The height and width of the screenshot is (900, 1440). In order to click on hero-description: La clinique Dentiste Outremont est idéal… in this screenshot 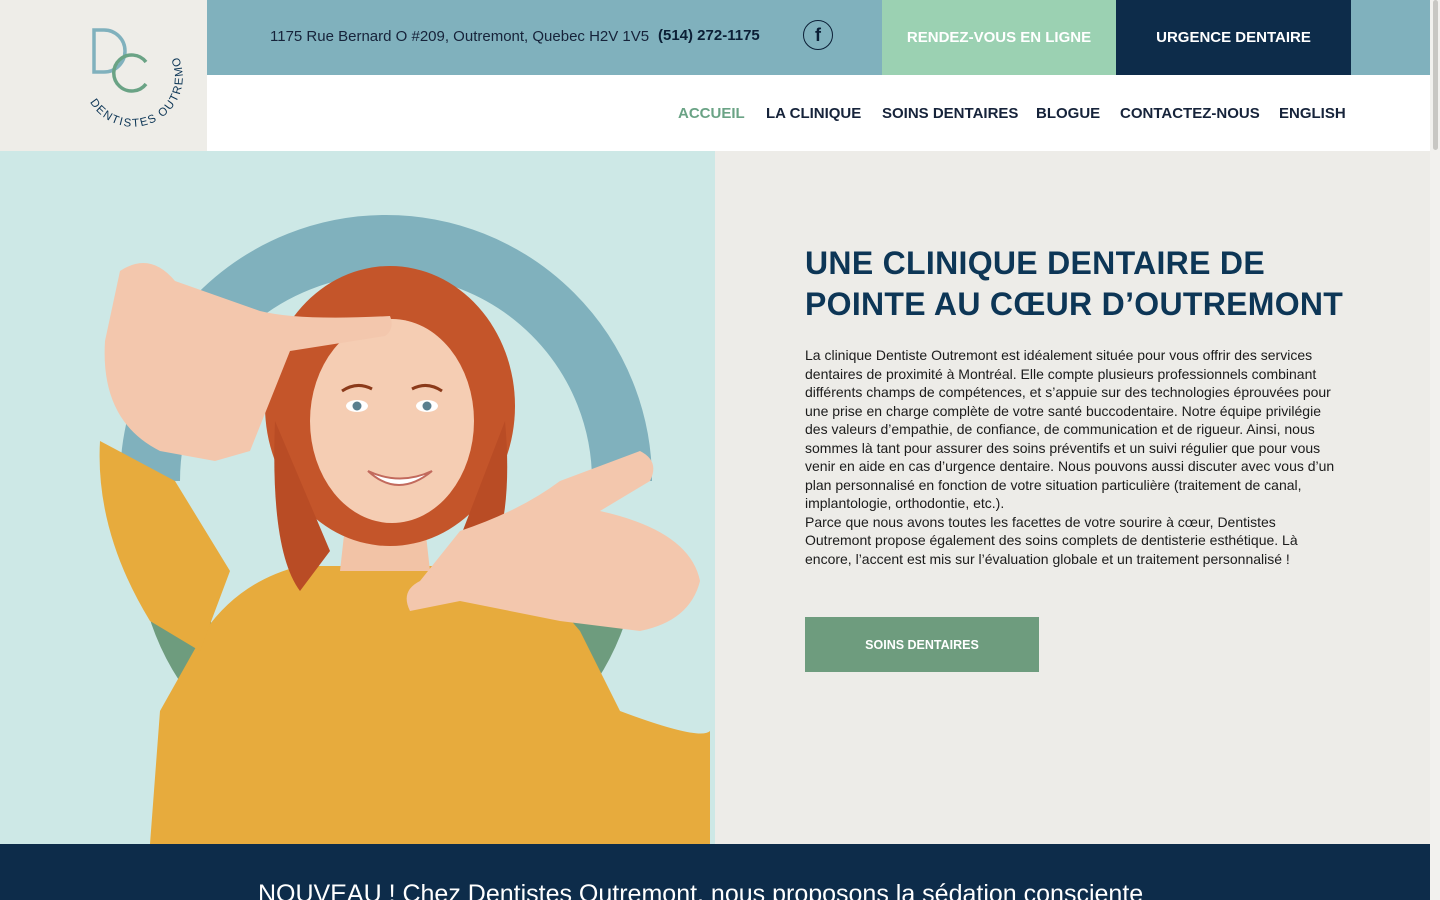, I will do `click(1075, 457)`.